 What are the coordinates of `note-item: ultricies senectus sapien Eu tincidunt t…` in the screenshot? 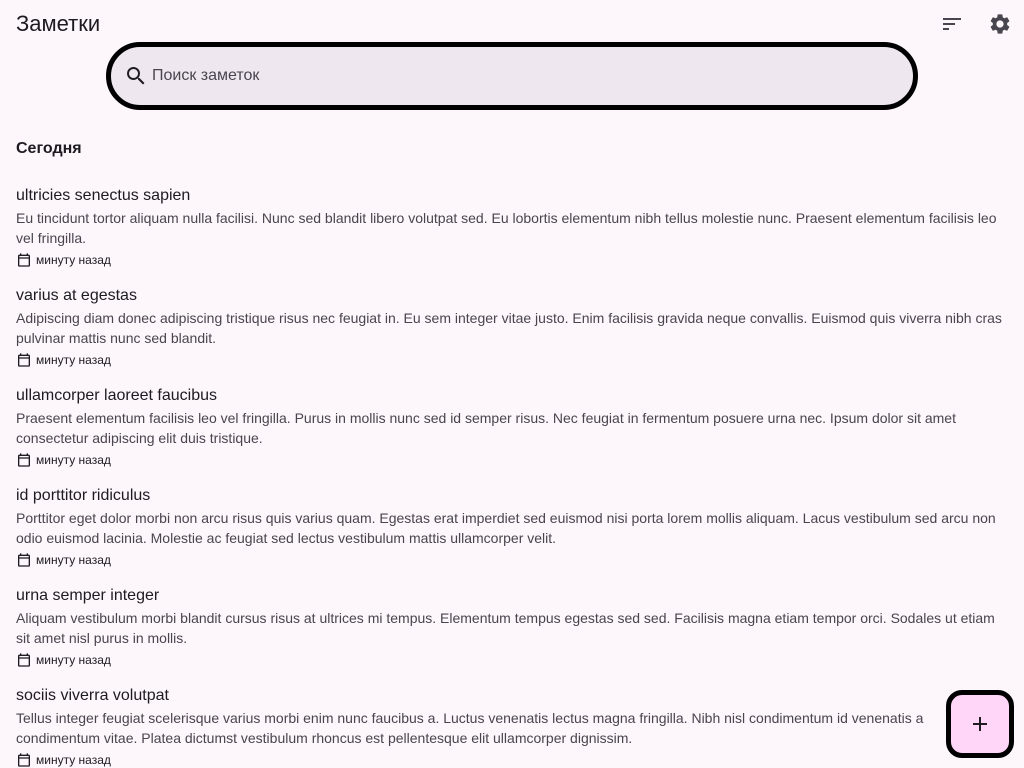 It's located at (512, 232).